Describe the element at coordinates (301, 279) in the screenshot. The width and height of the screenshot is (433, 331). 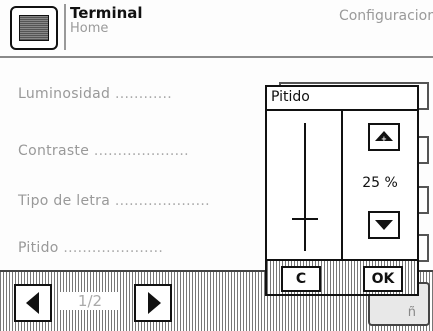
I see `cancel-button: C` at that location.